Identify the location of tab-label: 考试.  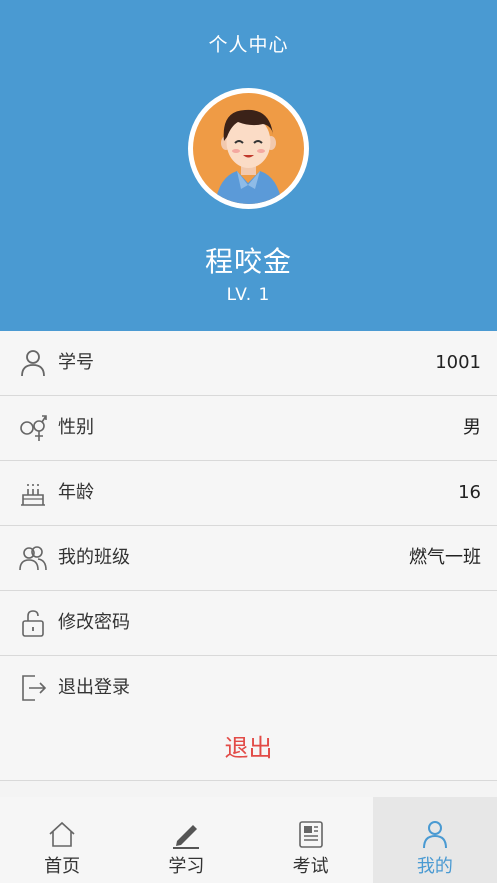
(310, 866).